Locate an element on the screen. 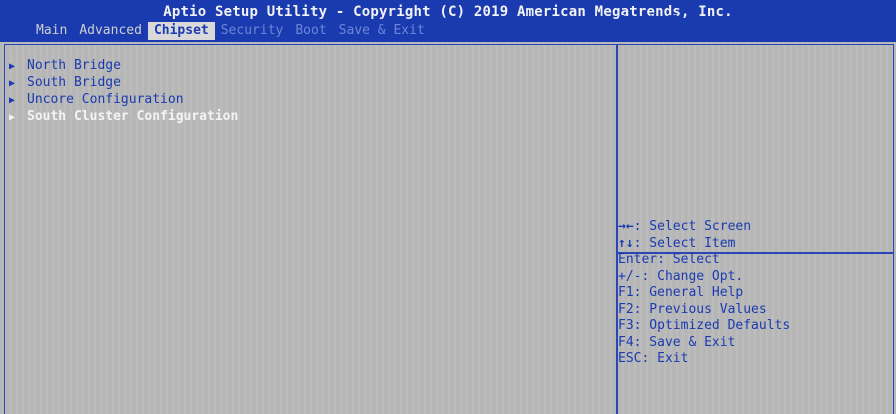  menu-item-south-cluster-configuration: ▶ South Cluster Configuration is located at coordinates (123, 116).